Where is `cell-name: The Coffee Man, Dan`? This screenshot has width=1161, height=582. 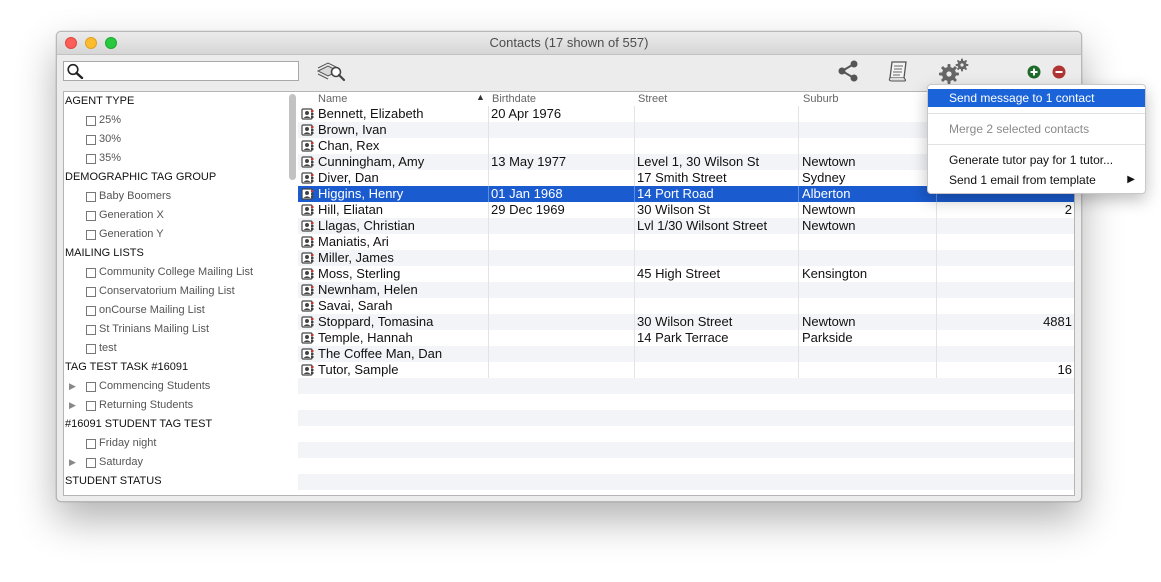 cell-name: The Coffee Man, Dan is located at coordinates (380, 353).